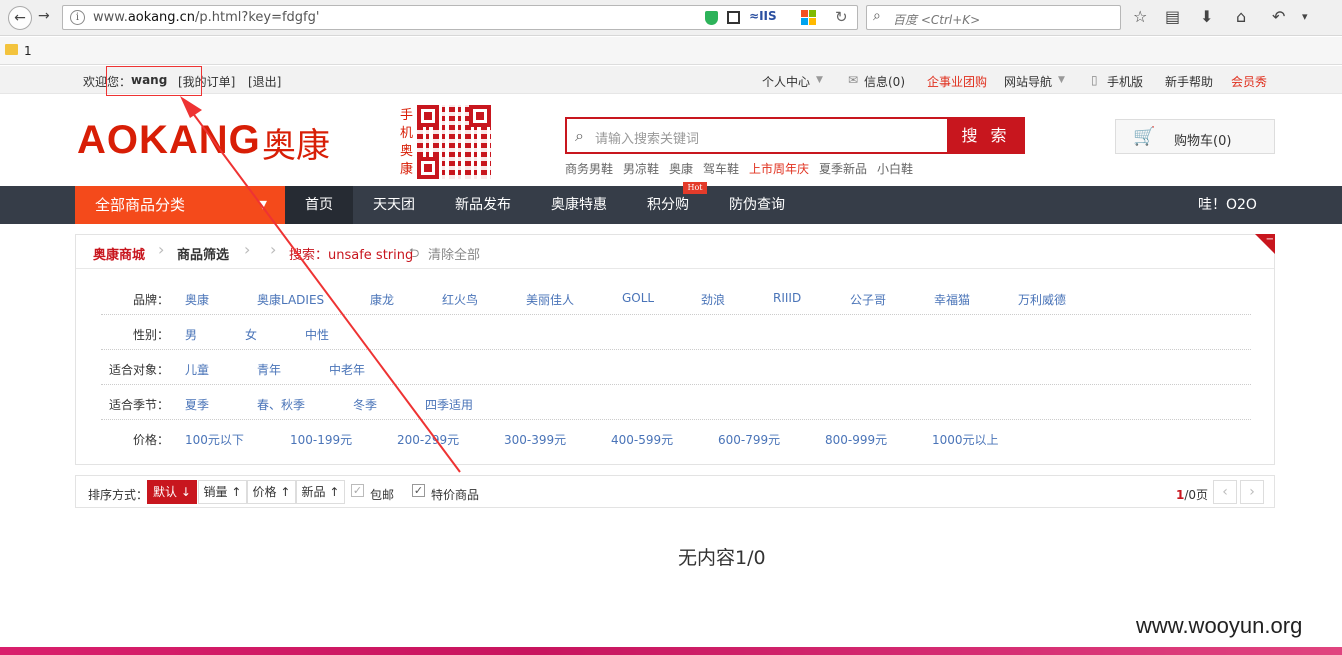 The height and width of the screenshot is (655, 1342). I want to click on filter-label: 性别：, so click(151, 335).